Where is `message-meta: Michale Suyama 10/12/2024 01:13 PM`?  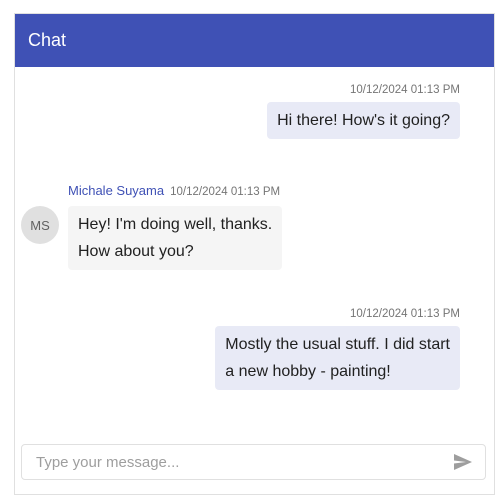 message-meta: Michale Suyama 10/12/2024 01:13 PM is located at coordinates (175, 190).